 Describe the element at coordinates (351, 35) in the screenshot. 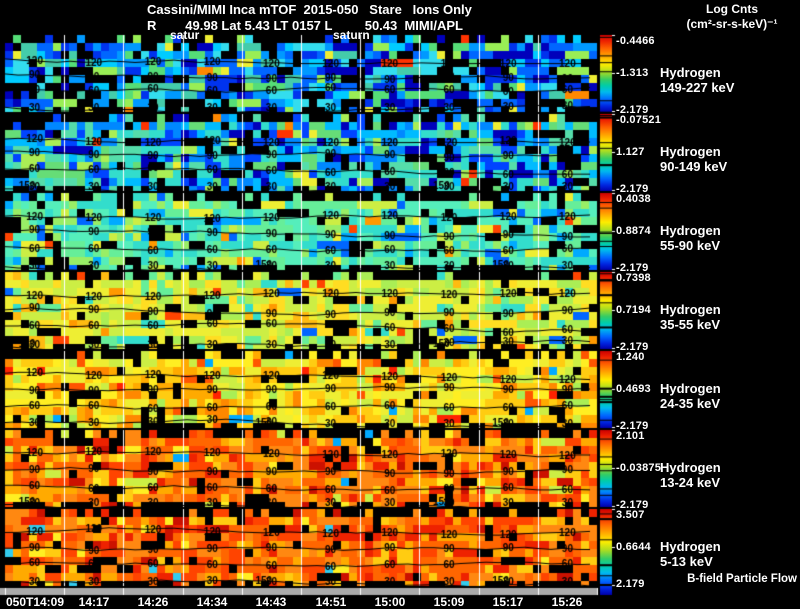

I see `saturn-marker-right: saturn` at that location.